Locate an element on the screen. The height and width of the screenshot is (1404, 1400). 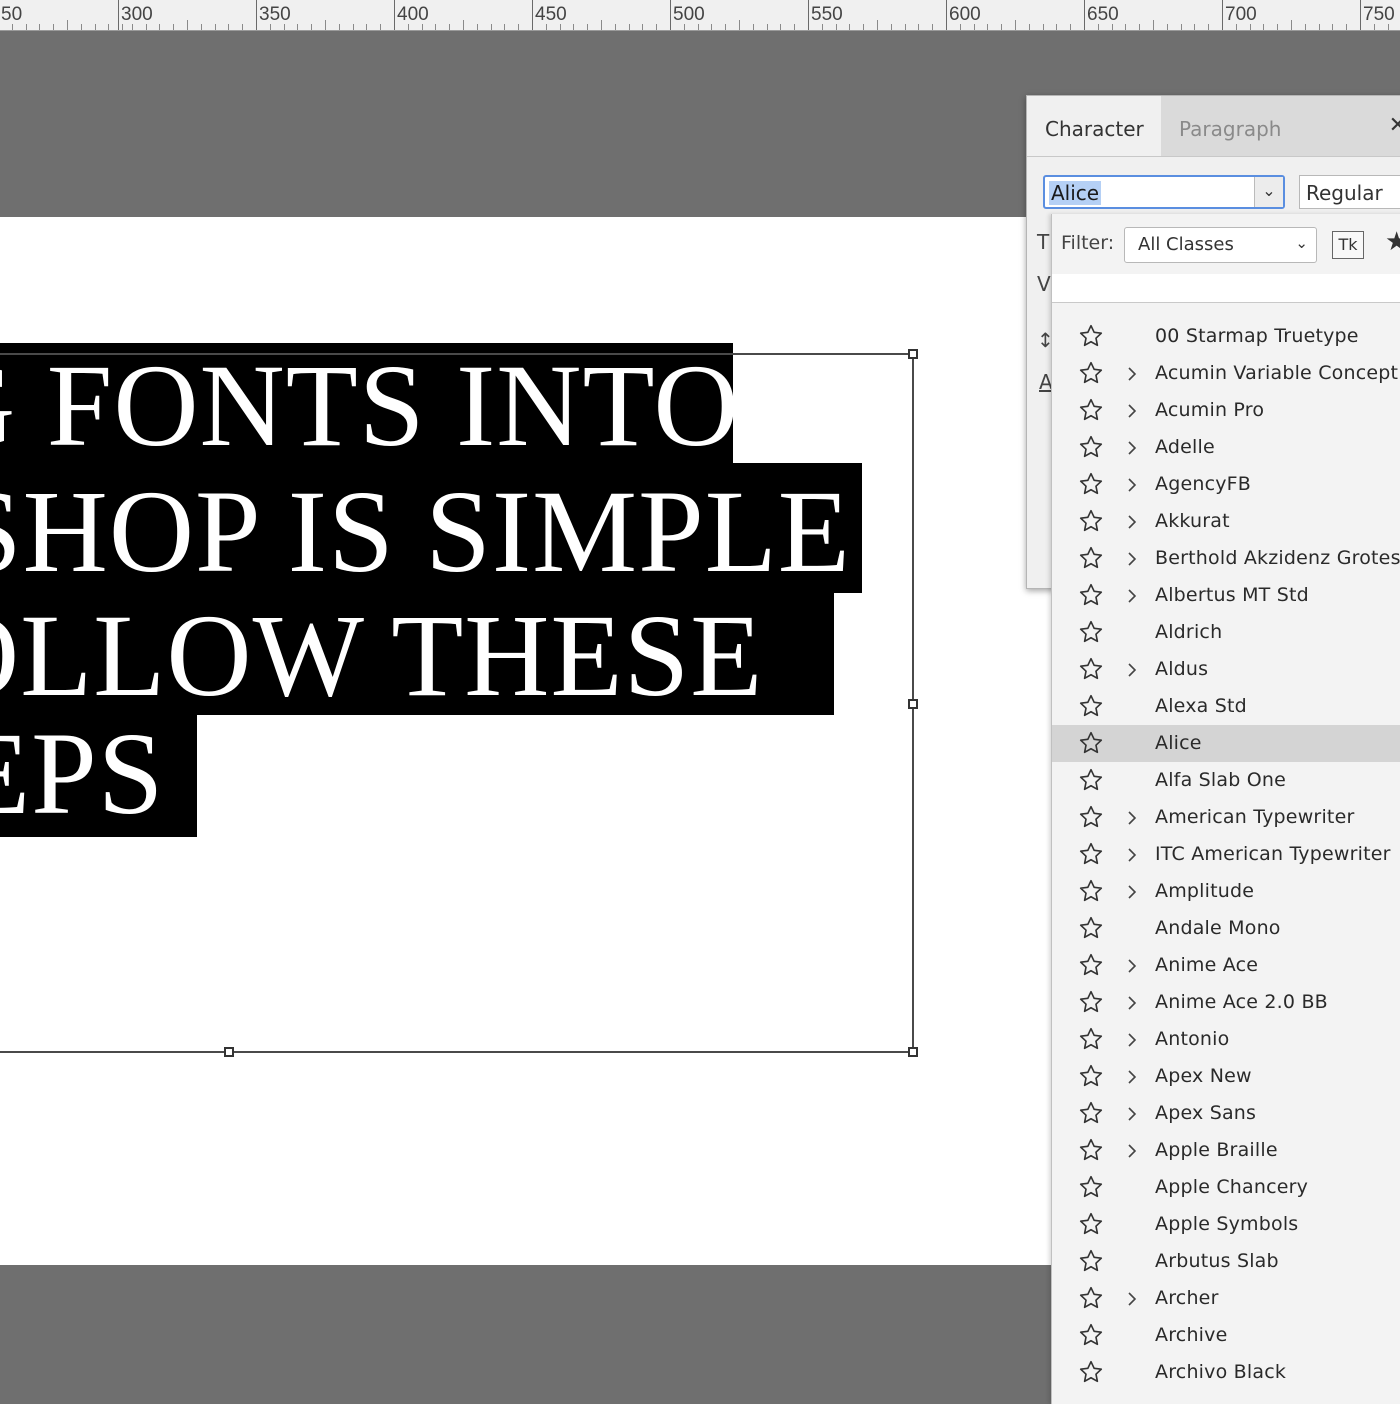
font-family-field: Alice ⌄ is located at coordinates (1164, 192).